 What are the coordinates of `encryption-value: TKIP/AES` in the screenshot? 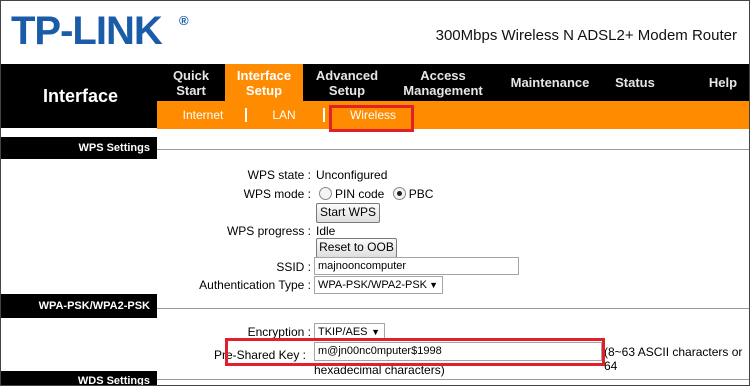 It's located at (343, 332).